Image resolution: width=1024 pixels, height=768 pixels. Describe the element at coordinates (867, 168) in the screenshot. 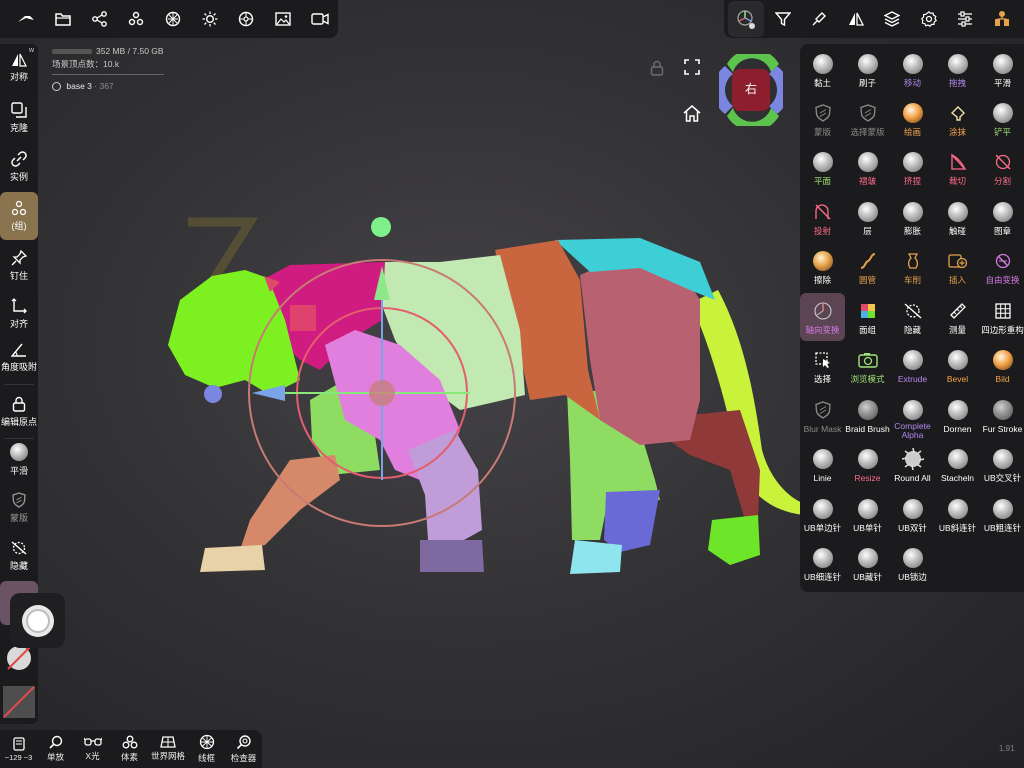

I see `brush-item: 褶皱` at that location.